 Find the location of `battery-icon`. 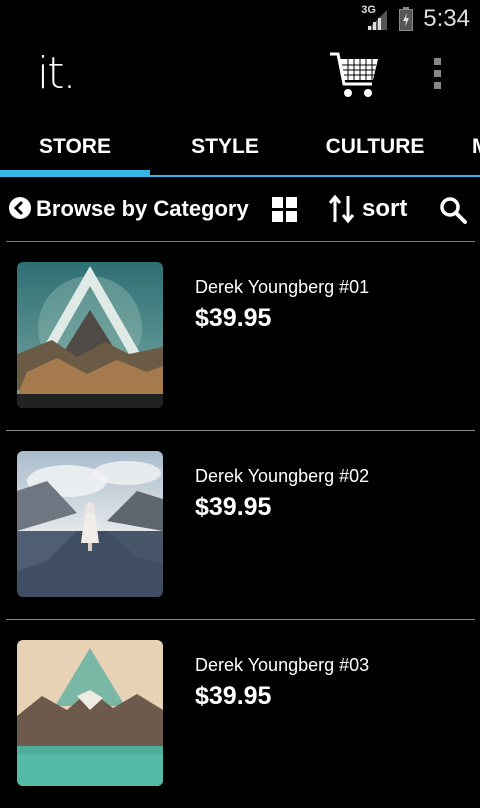

battery-icon is located at coordinates (406, 19).